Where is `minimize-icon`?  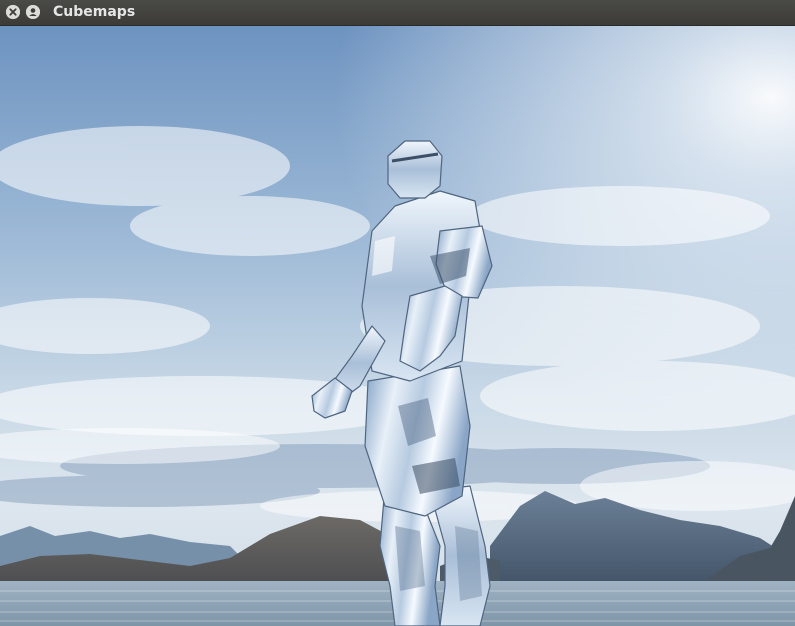 minimize-icon is located at coordinates (33, 12).